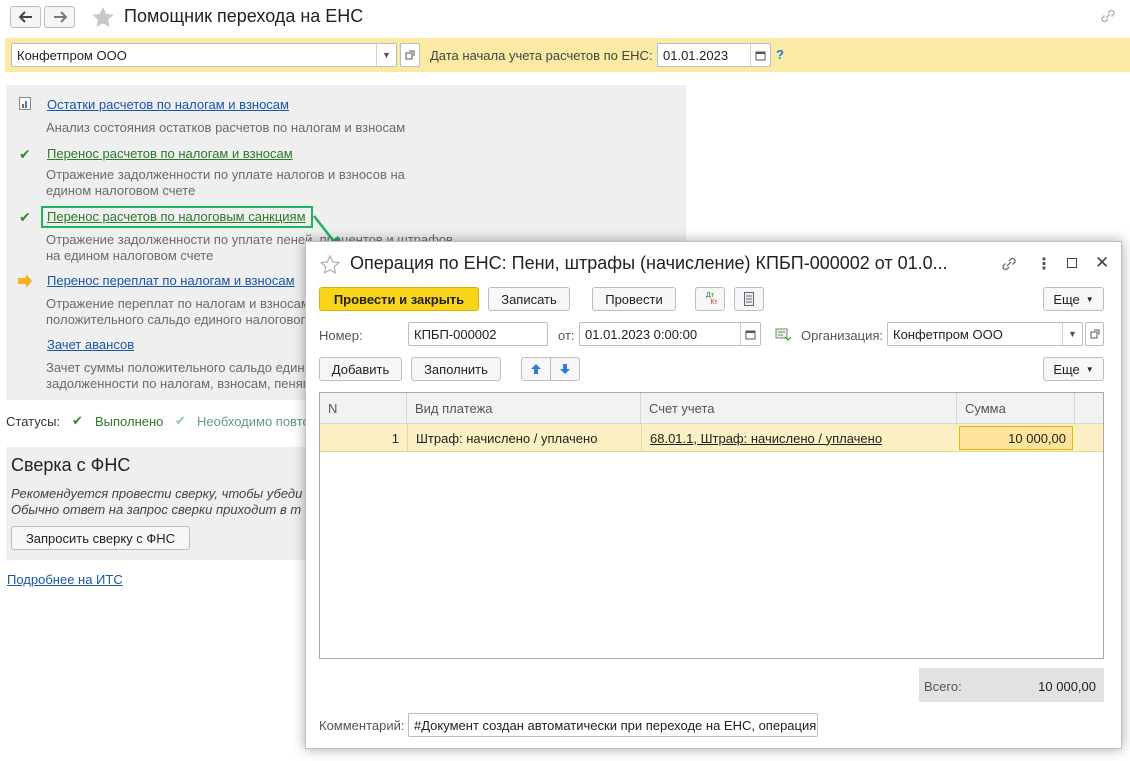 The height and width of the screenshot is (761, 1130). I want to click on date-time-value: 01.01.2023 0:00:00, so click(641, 334).